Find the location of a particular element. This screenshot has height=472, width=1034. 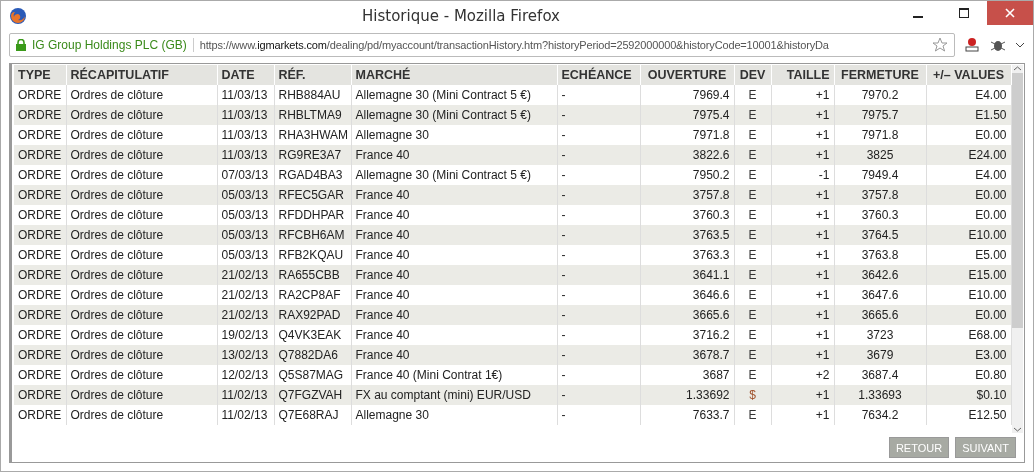

currency-cell: E is located at coordinates (752, 415).